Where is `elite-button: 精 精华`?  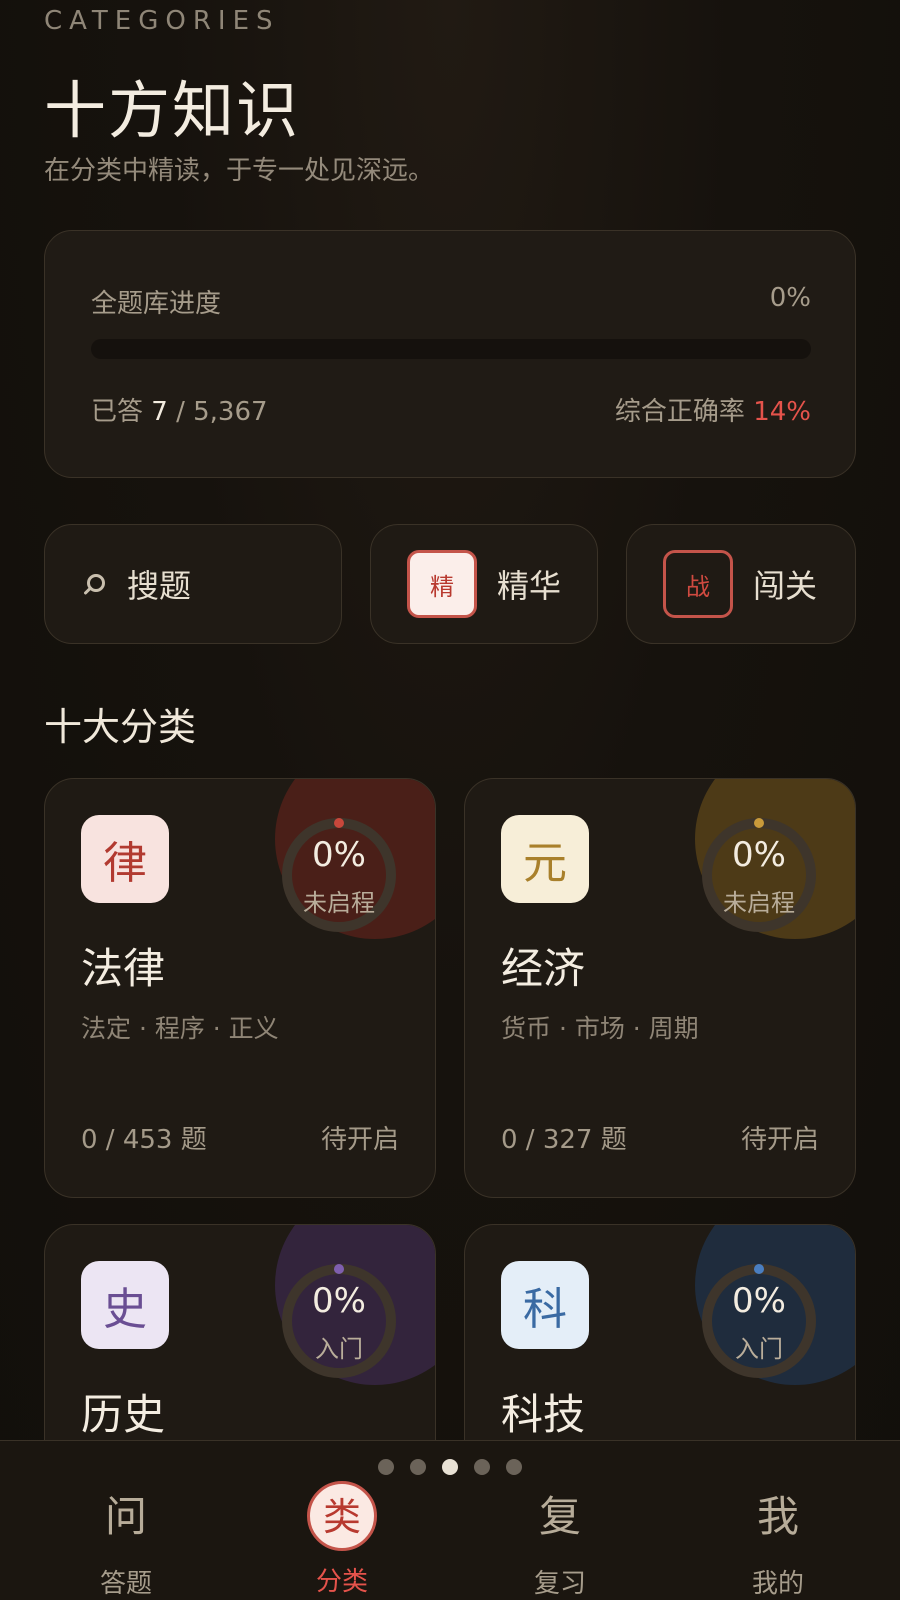
elite-button: 精 精华 is located at coordinates (484, 584).